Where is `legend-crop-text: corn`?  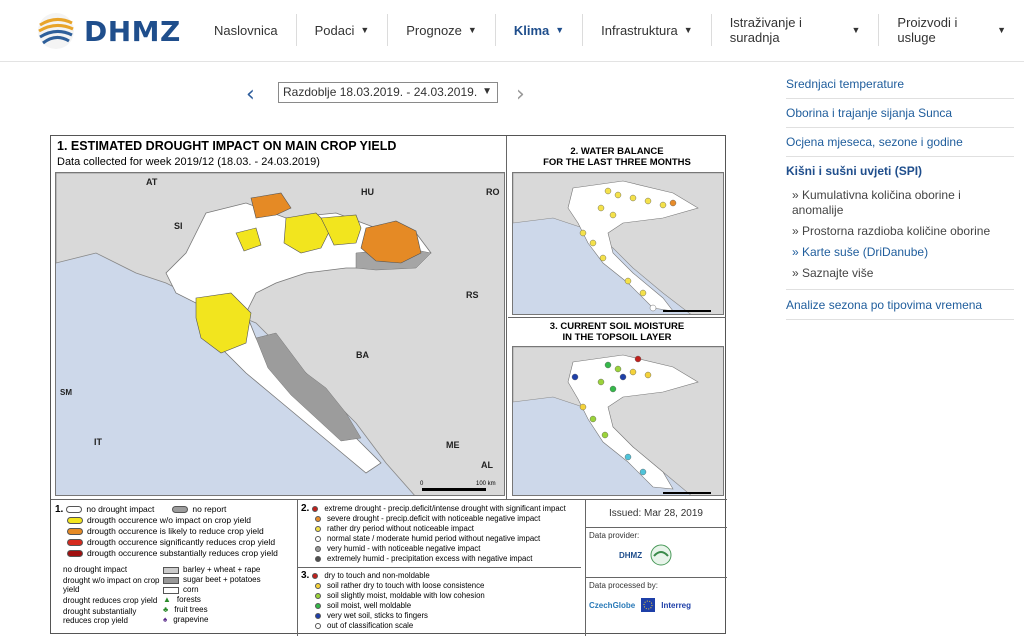 legend-crop-text: corn is located at coordinates (191, 589).